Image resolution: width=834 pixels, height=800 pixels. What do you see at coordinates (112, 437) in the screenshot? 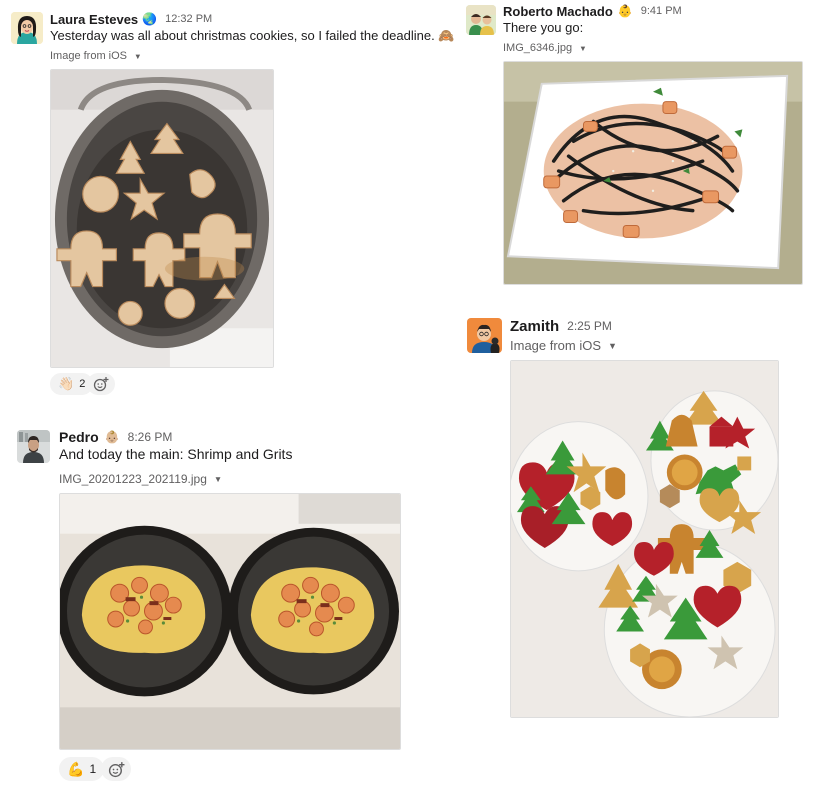
I see `baby-icon: 👶🏼` at bounding box center [112, 437].